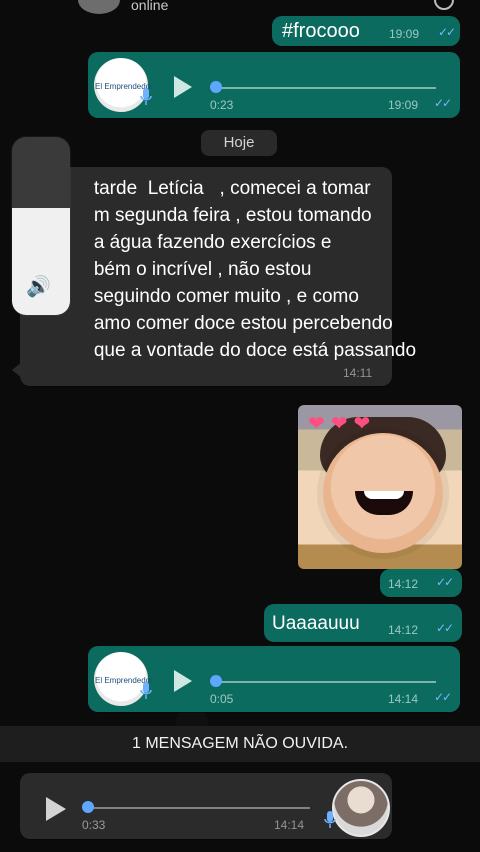  Describe the element at coordinates (38, 287) in the screenshot. I see `speaker-icon: 🔊` at that location.